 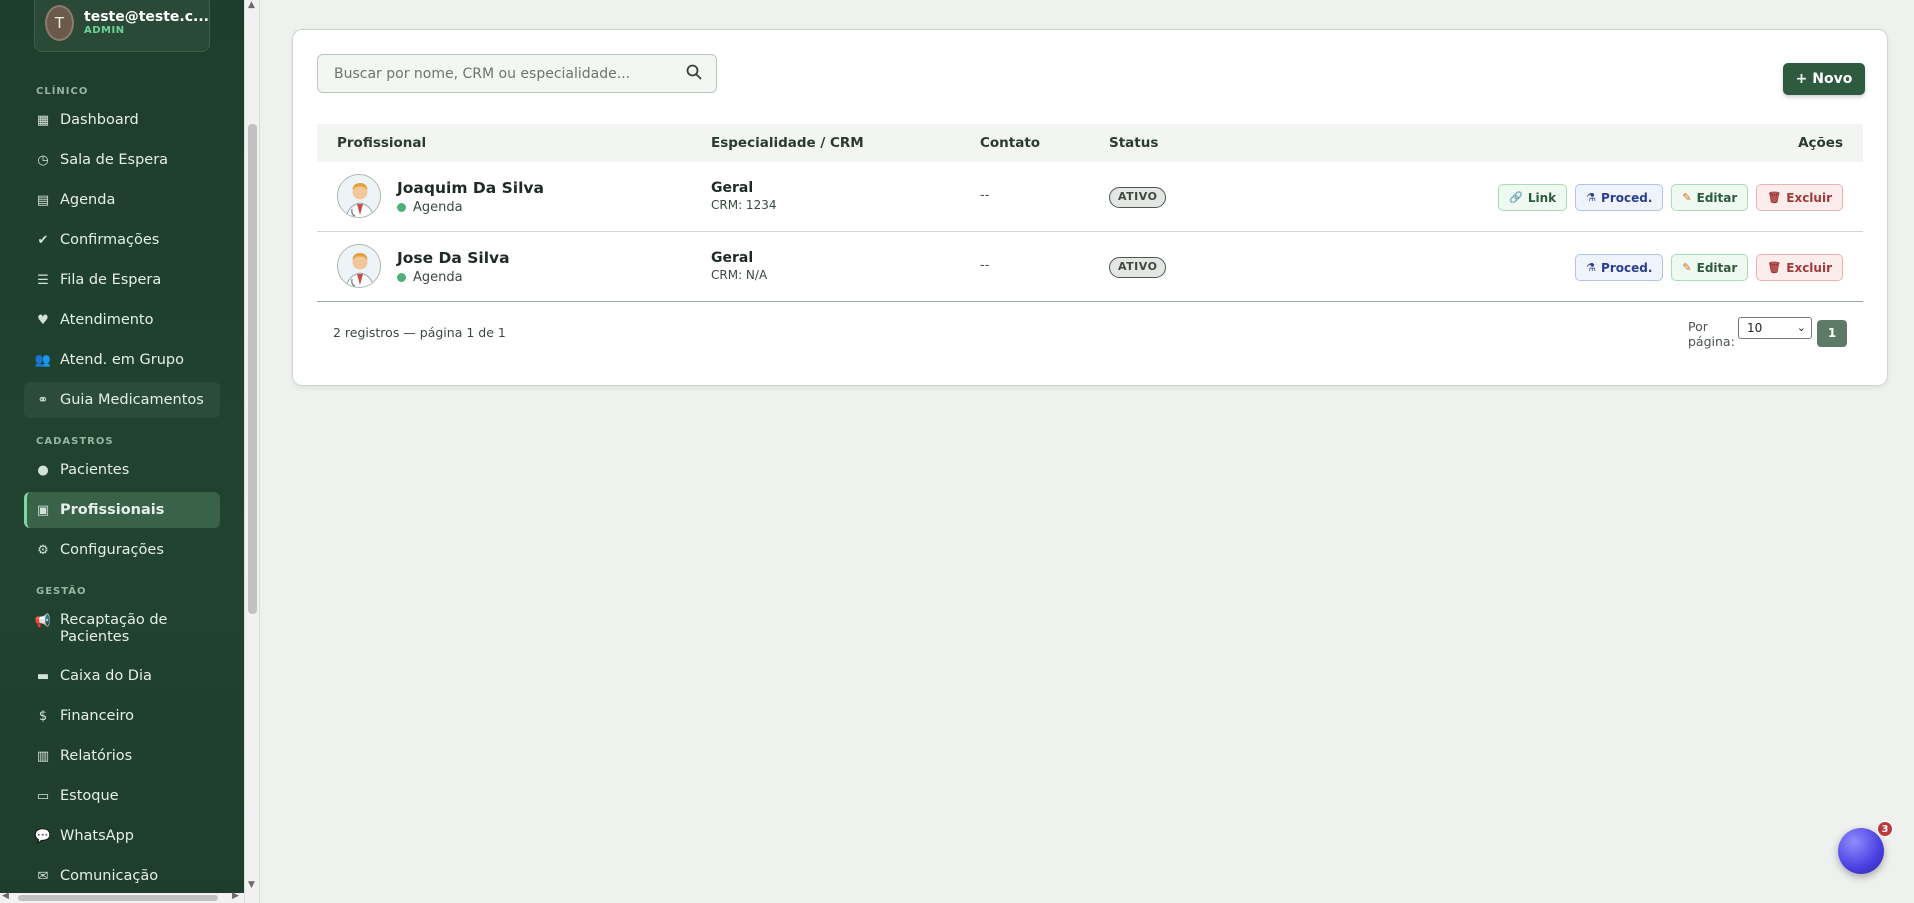 What do you see at coordinates (438, 207) in the screenshot?
I see `agenda-label: Agenda` at bounding box center [438, 207].